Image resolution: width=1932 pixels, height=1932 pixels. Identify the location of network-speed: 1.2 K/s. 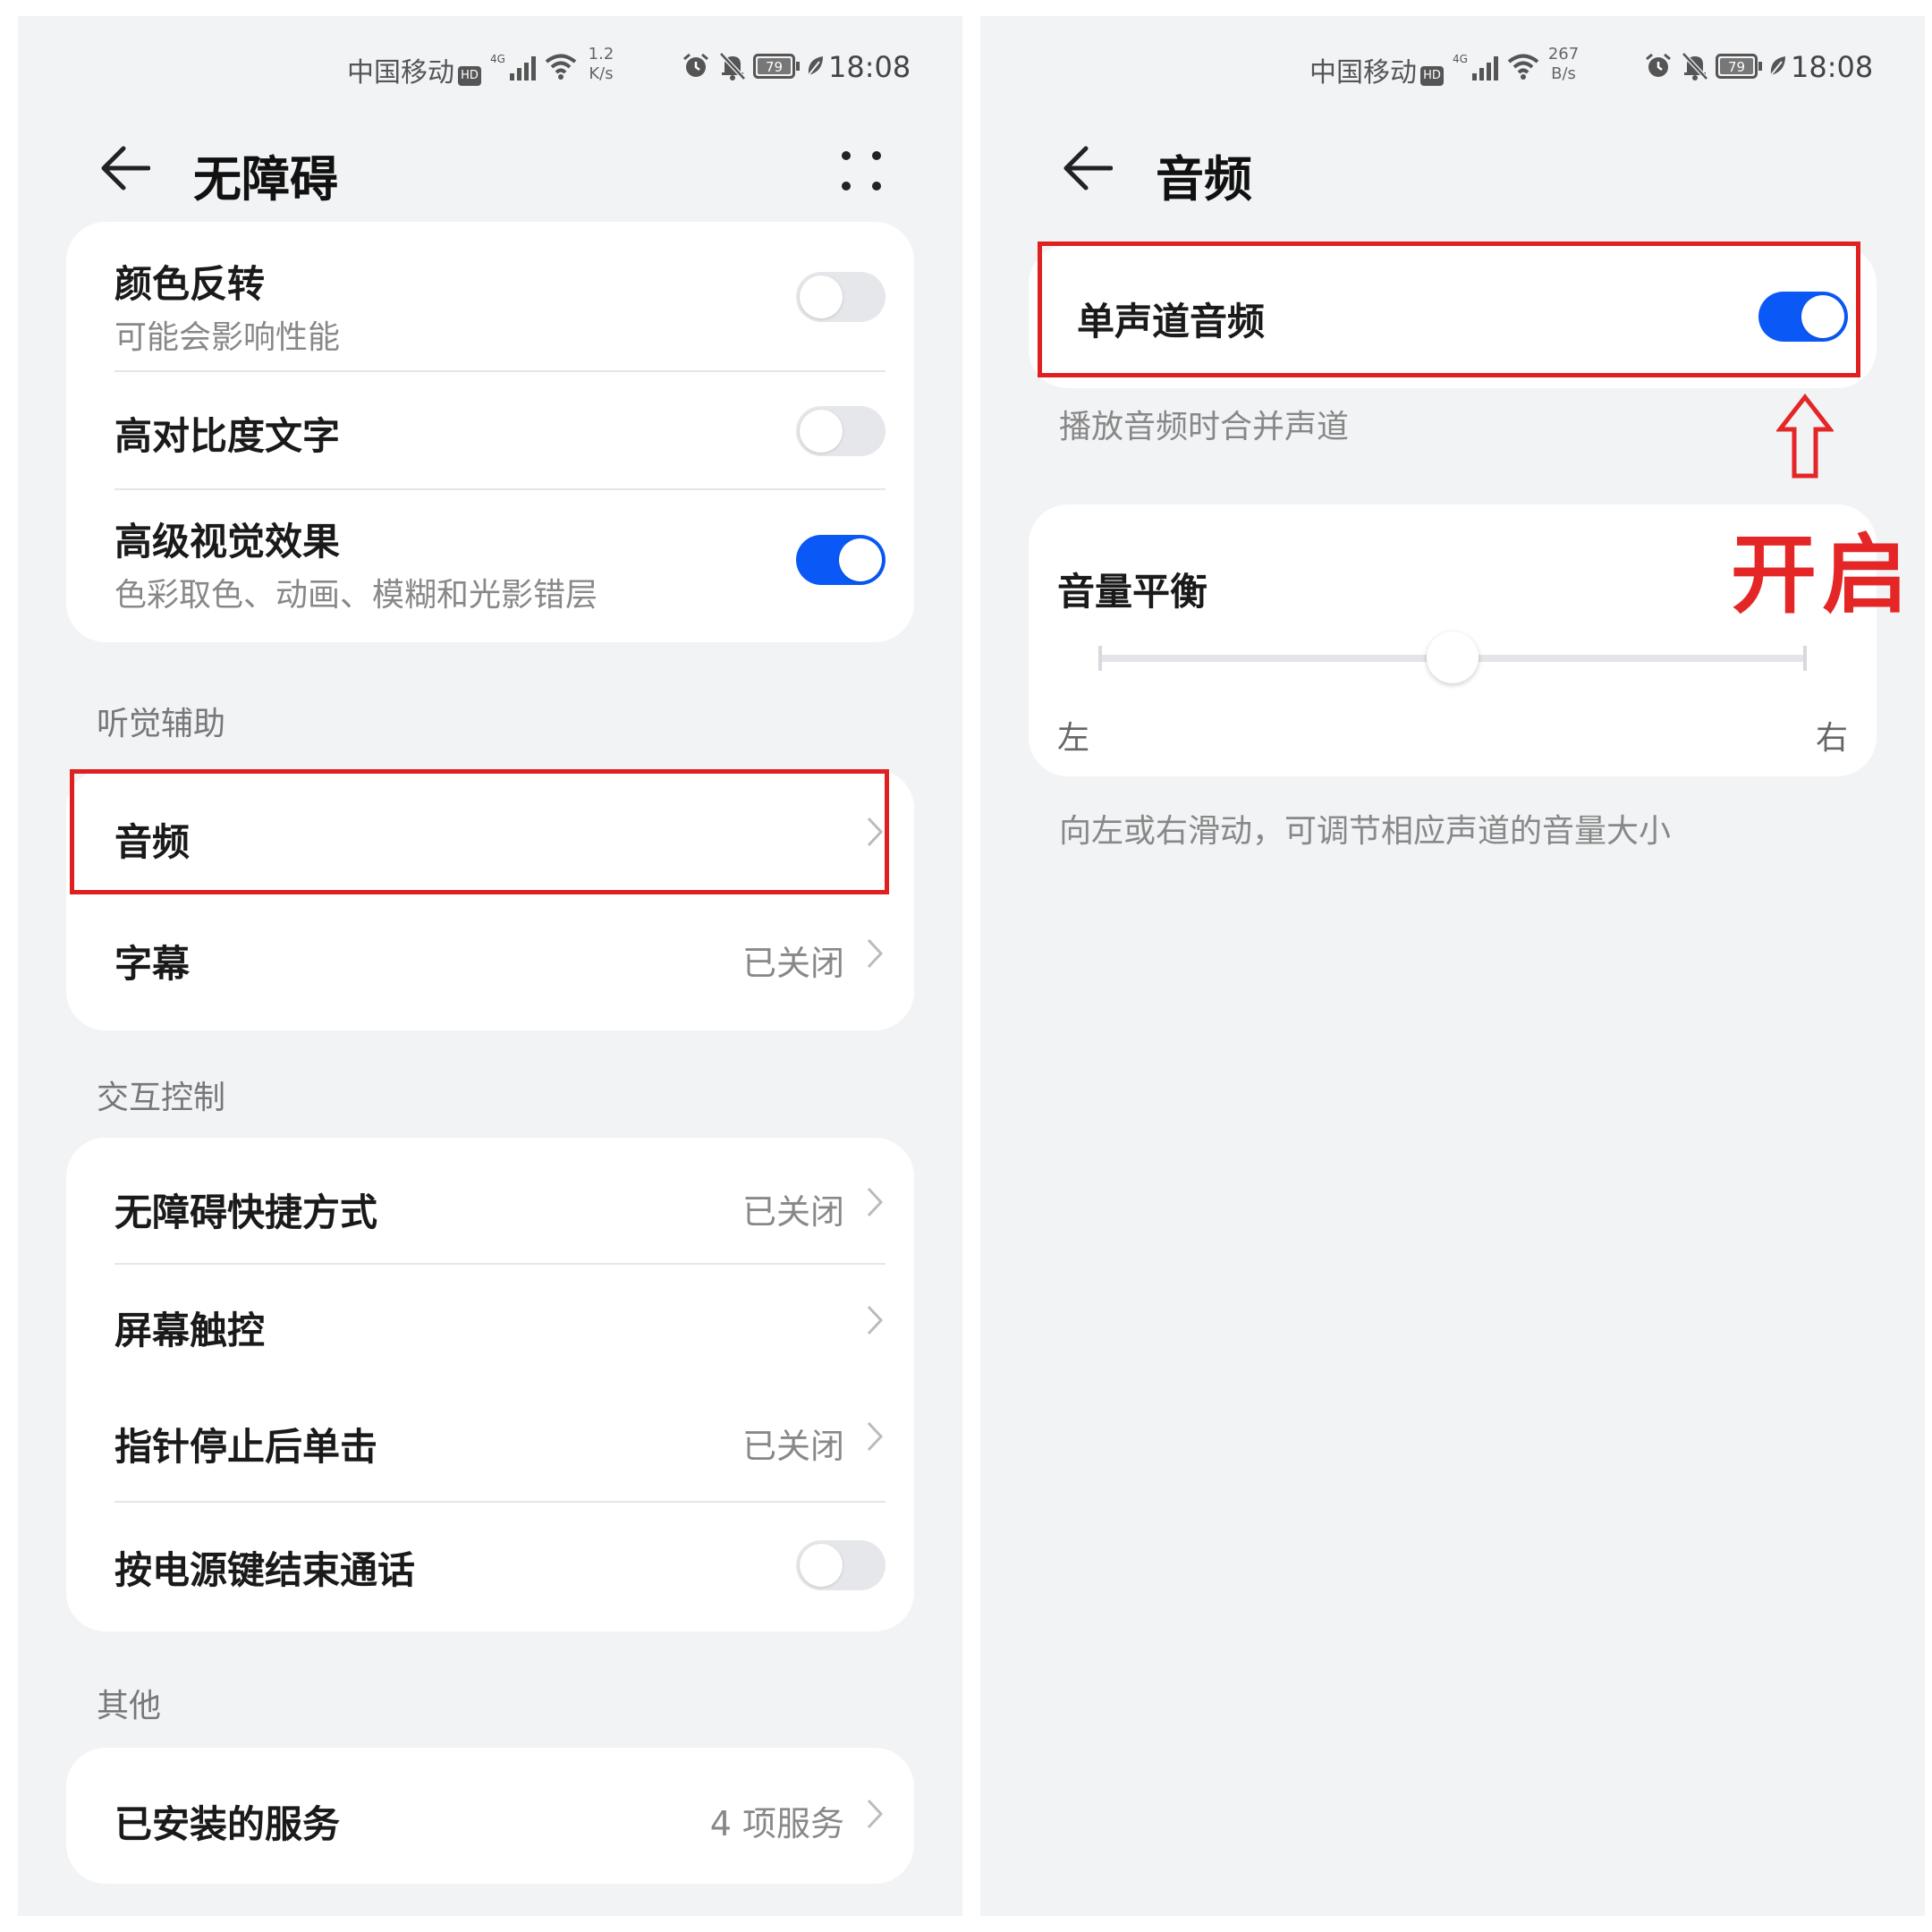
(601, 64).